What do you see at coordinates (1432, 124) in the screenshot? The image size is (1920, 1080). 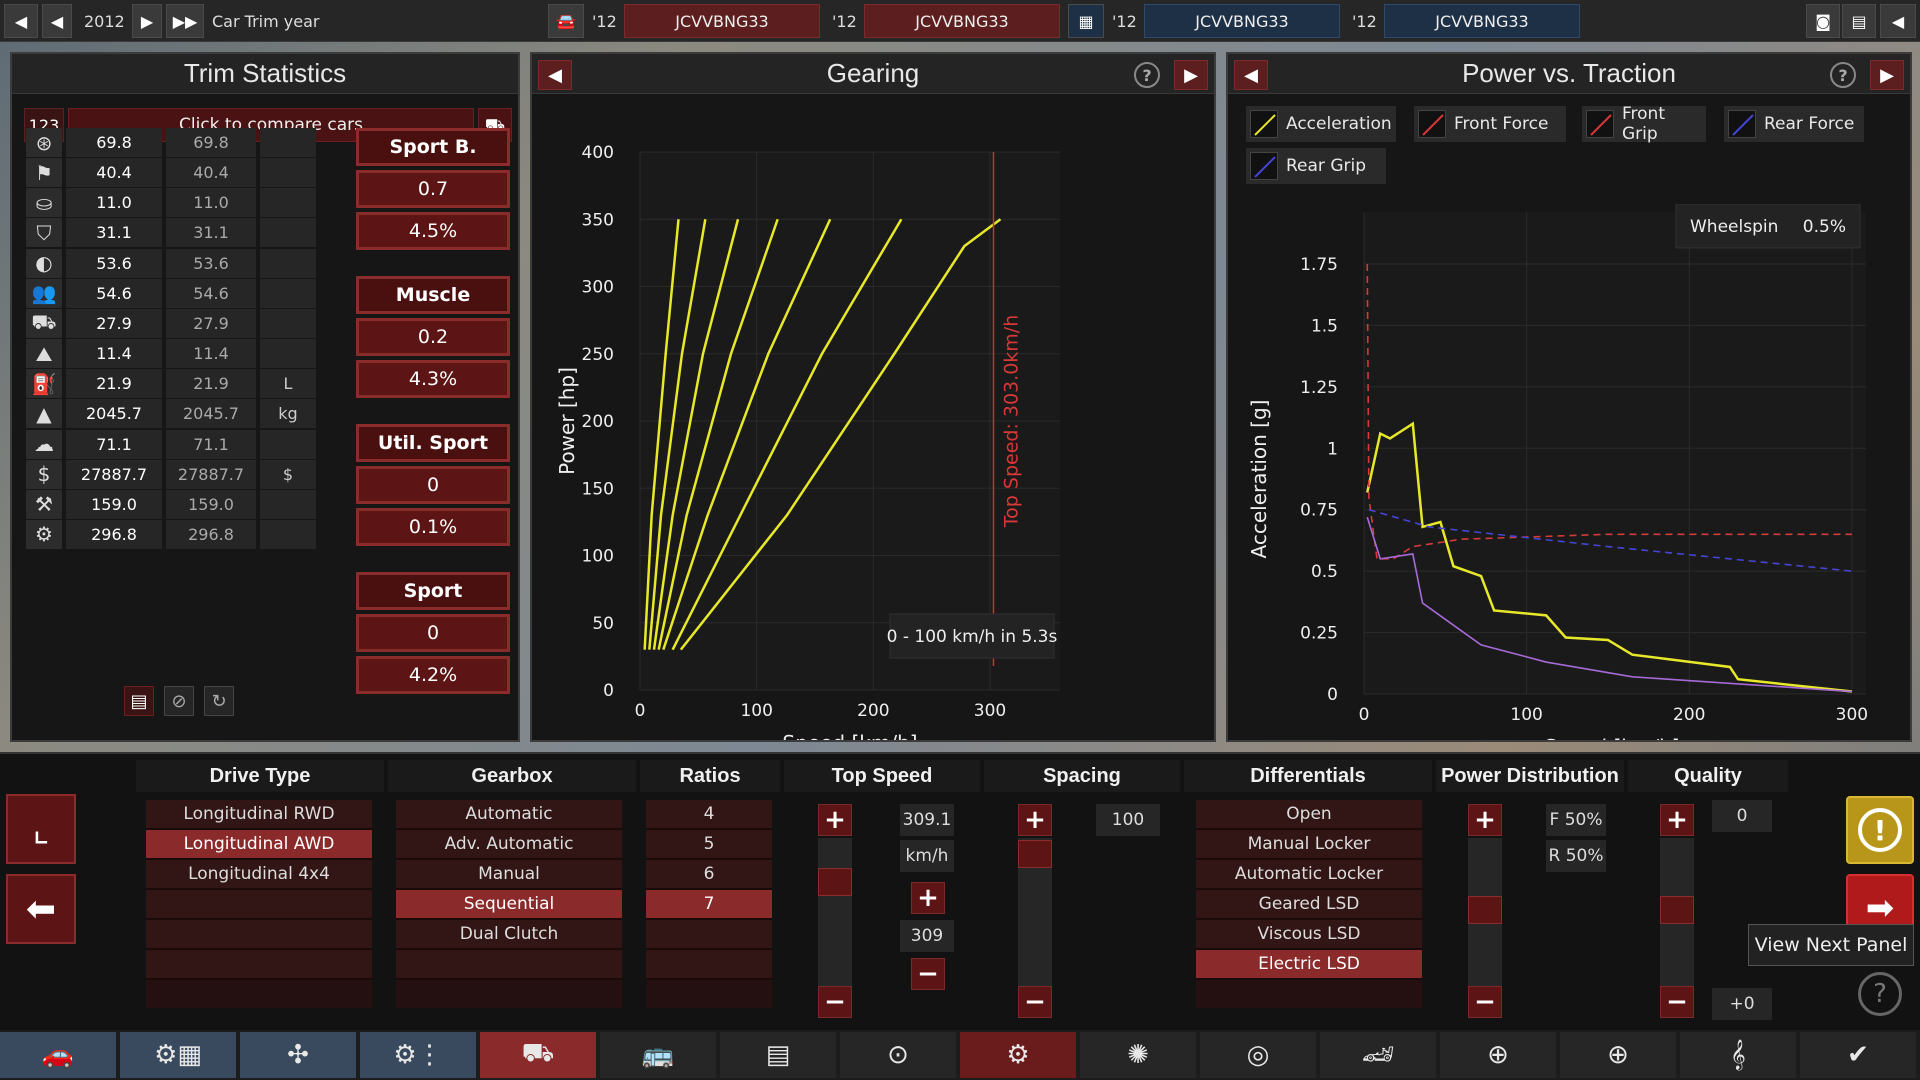 I see `legend-swatch` at bounding box center [1432, 124].